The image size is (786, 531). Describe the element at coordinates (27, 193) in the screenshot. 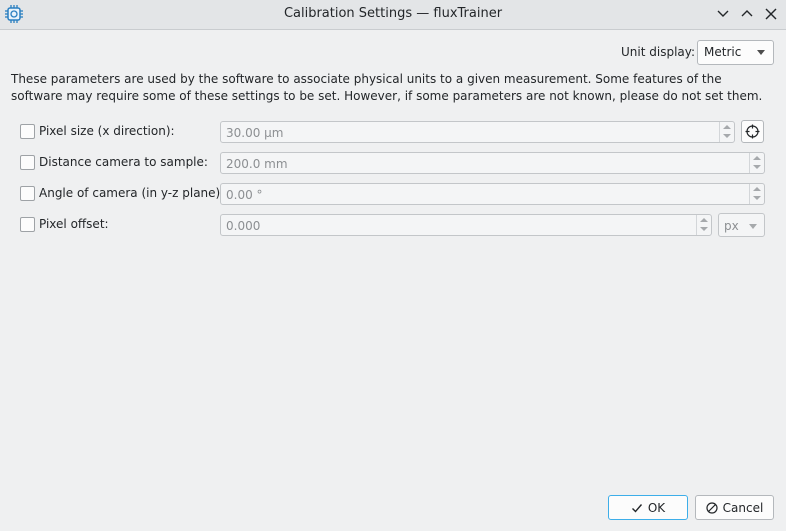

I see `angle-checkbox` at that location.